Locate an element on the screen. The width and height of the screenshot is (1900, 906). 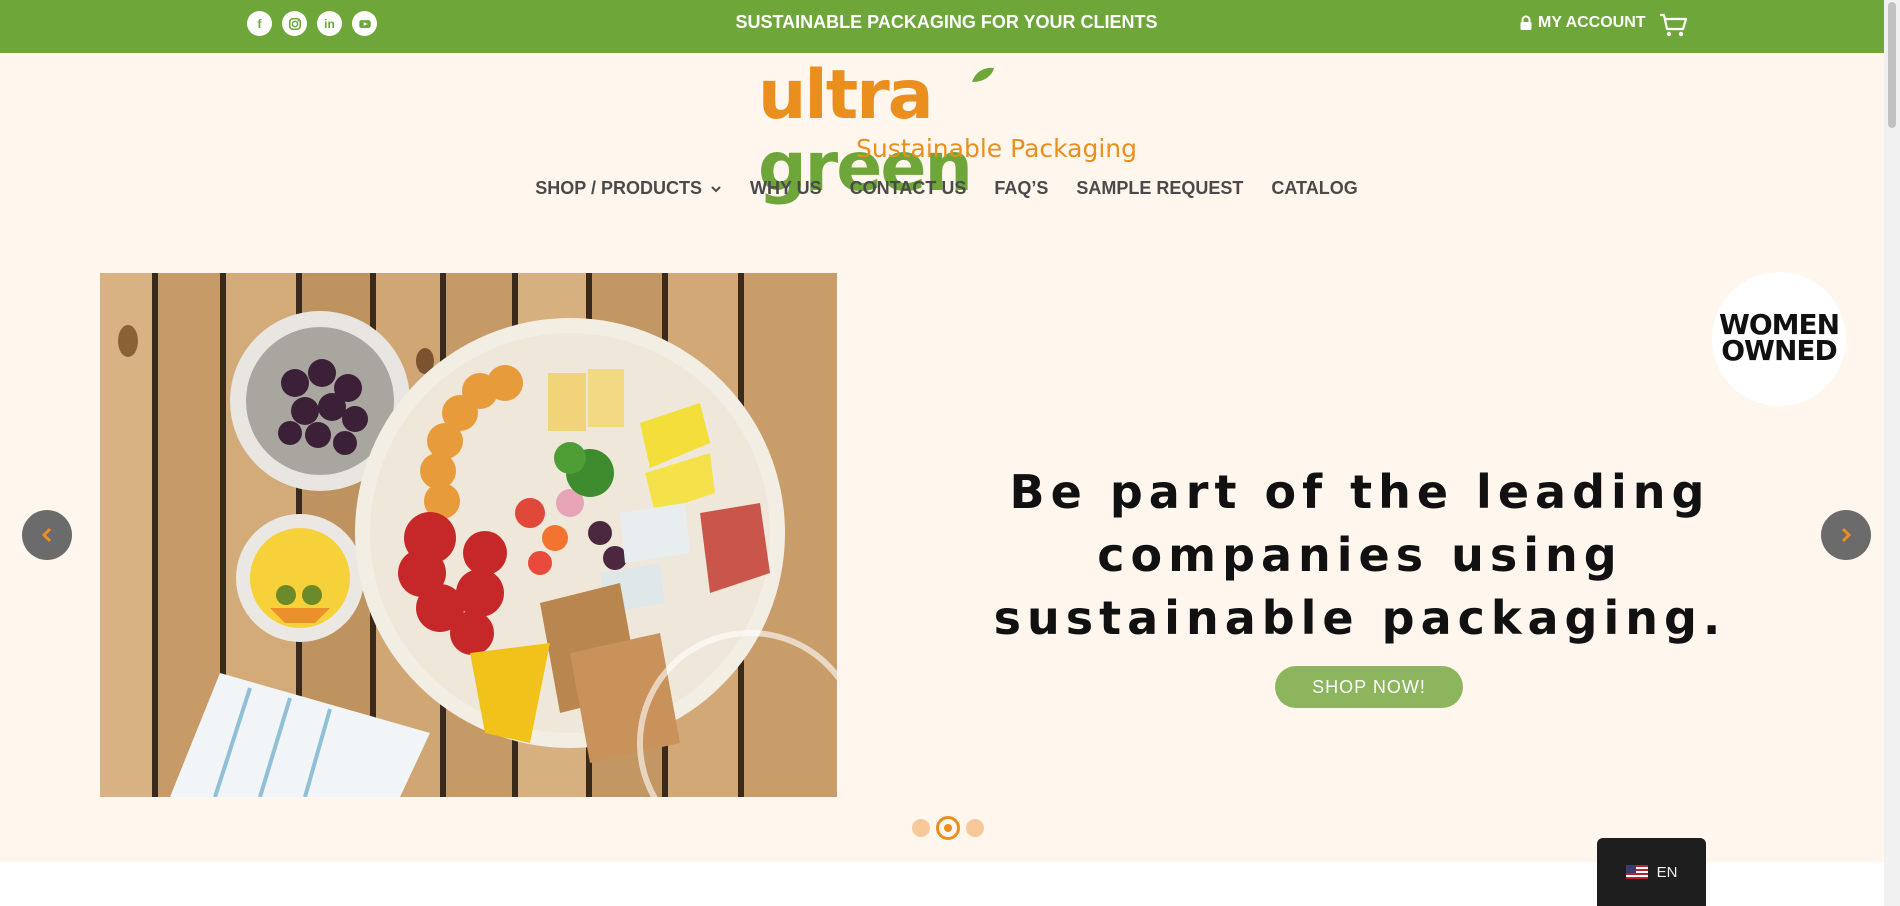
leaf-icon is located at coordinates (983, 74).